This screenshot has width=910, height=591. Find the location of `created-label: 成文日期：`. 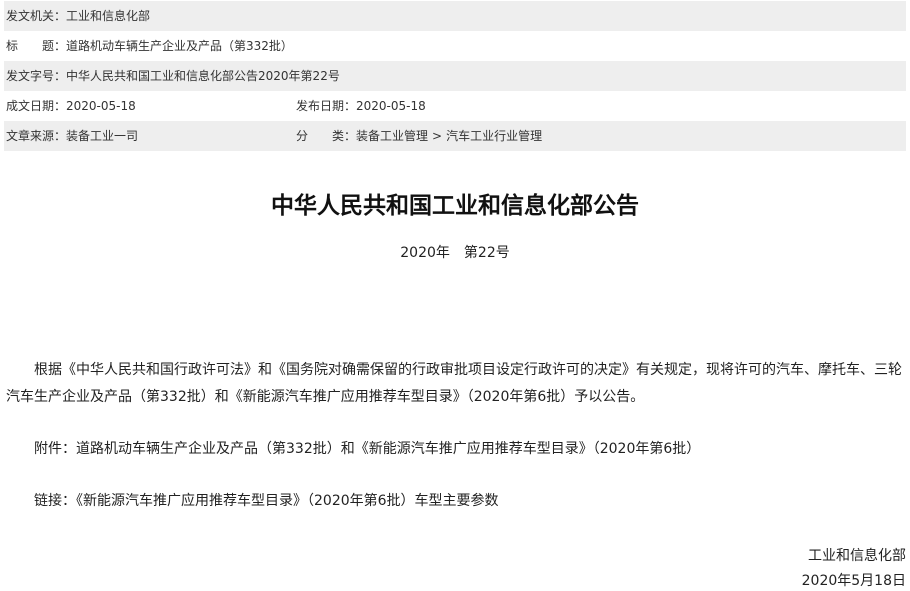

created-label: 成文日期： is located at coordinates (36, 106).